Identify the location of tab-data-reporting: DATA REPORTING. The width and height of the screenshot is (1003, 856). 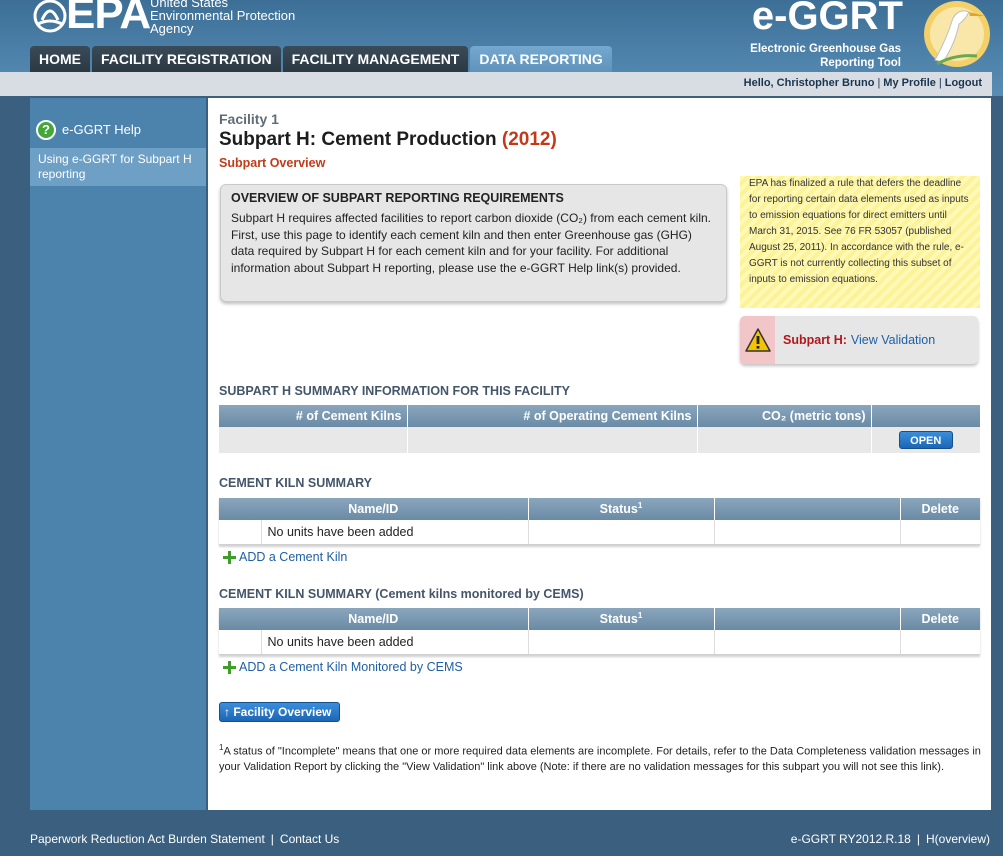
(541, 59).